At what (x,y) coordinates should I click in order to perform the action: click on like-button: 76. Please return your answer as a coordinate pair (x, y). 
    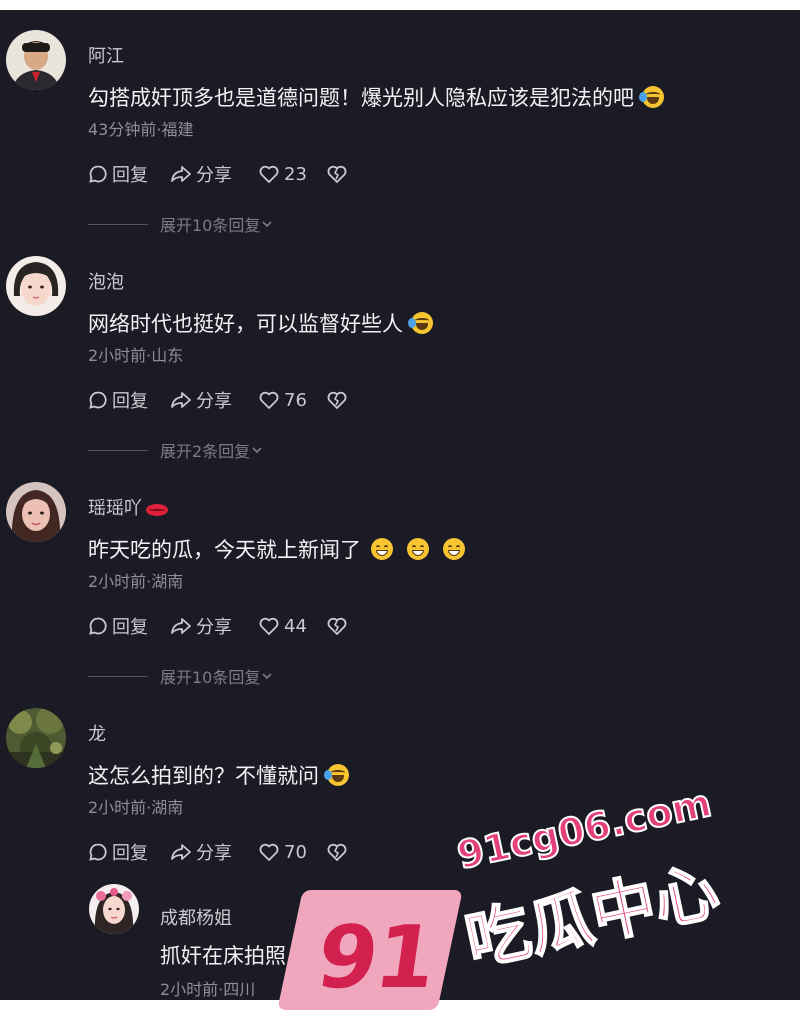
    Looking at the image, I should click on (292, 400).